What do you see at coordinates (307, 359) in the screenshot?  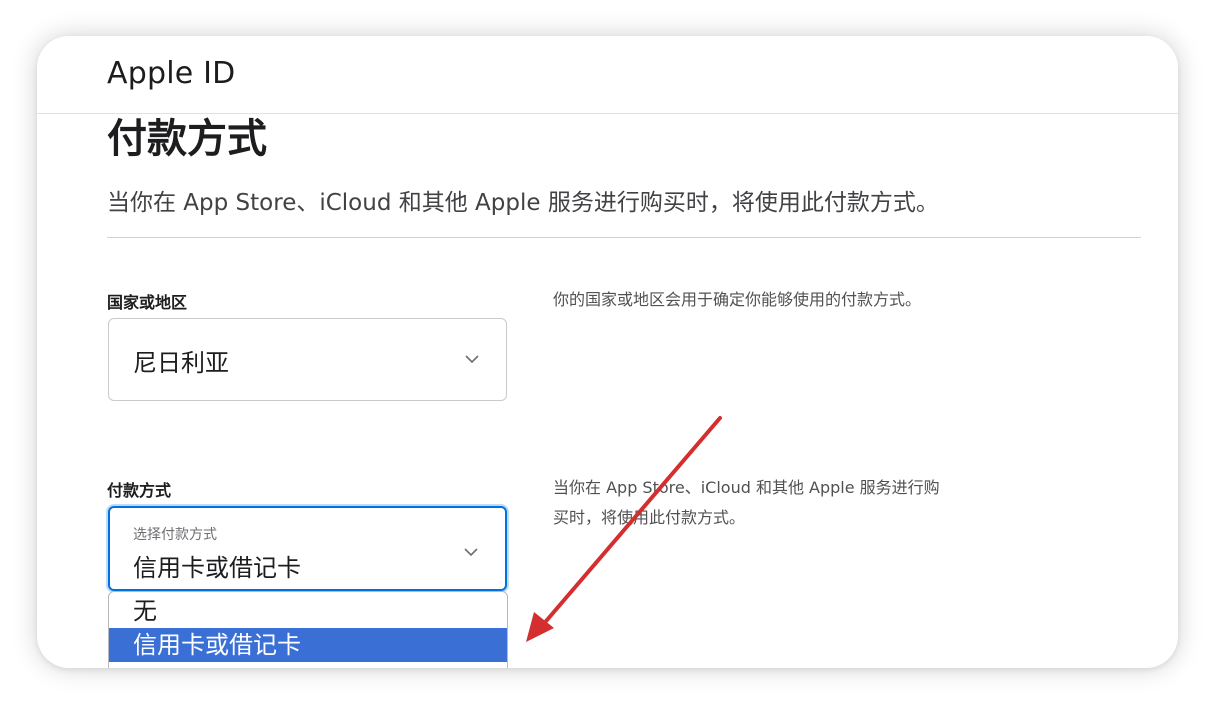 I see `country-select: 尼日利亚` at bounding box center [307, 359].